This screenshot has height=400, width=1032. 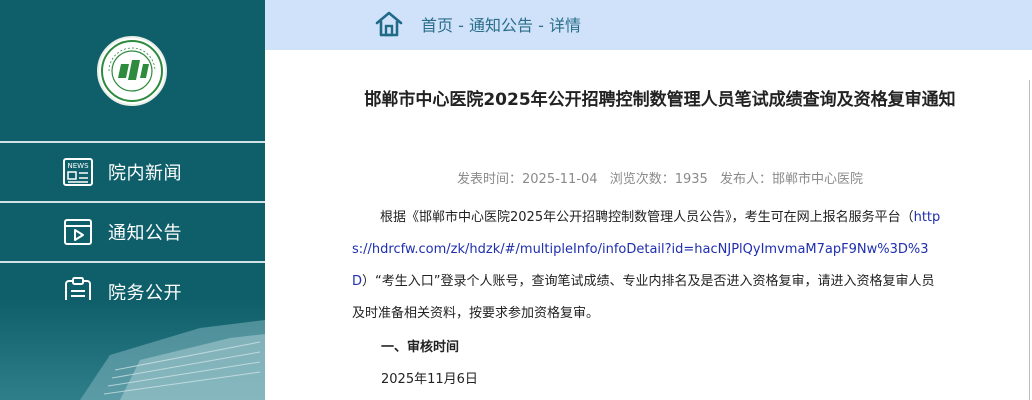 What do you see at coordinates (78, 232) in the screenshot?
I see `video-icon` at bounding box center [78, 232].